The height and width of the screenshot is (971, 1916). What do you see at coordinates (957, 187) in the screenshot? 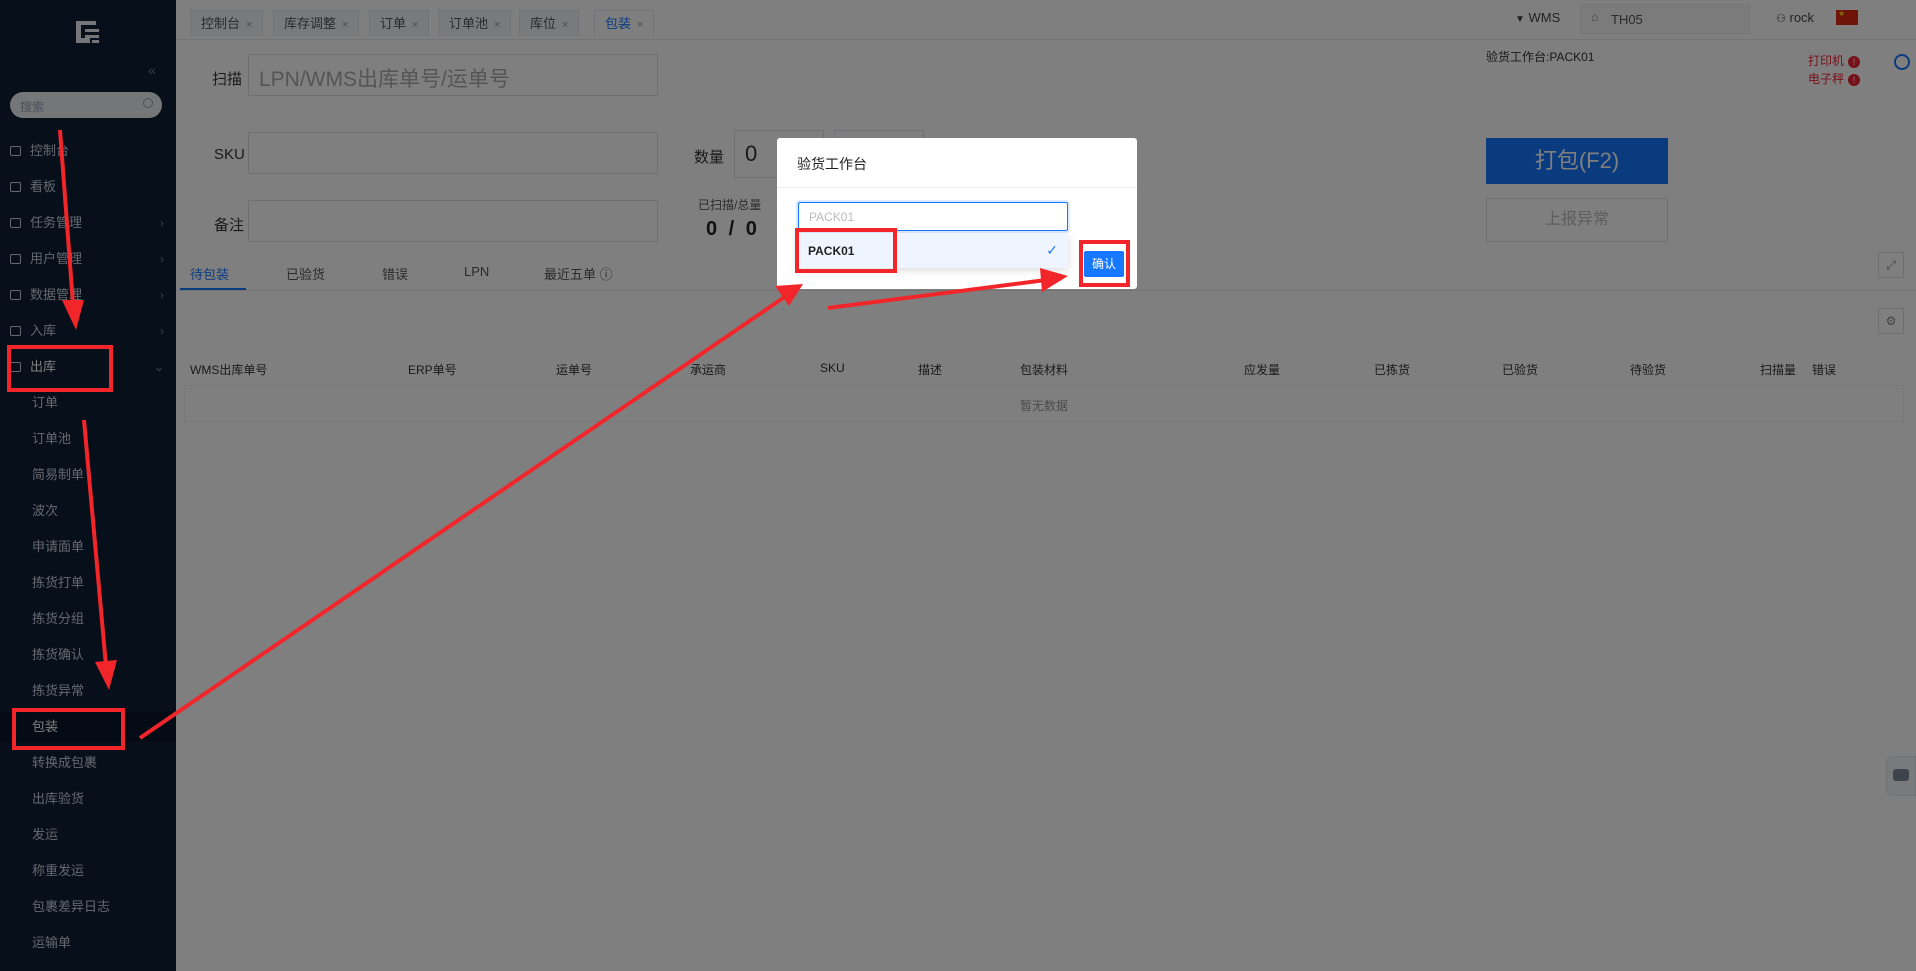
I see `modal-divider` at bounding box center [957, 187].